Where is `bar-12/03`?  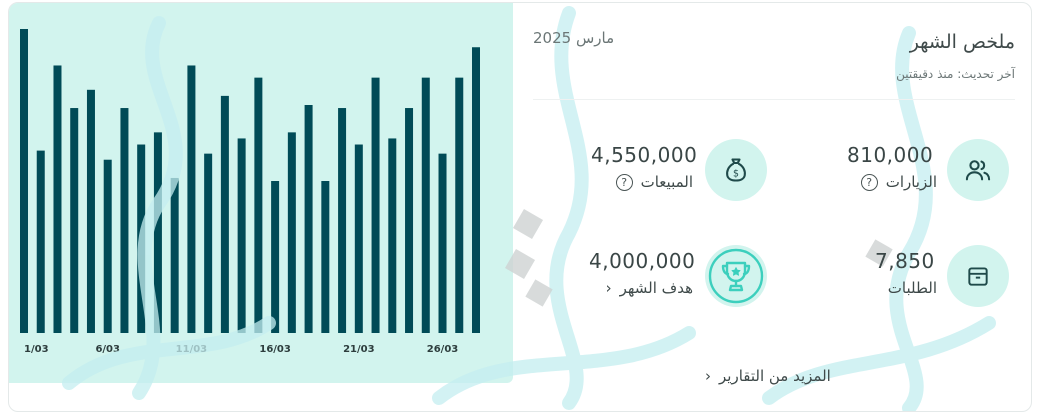
bar-12/03 is located at coordinates (208, 243).